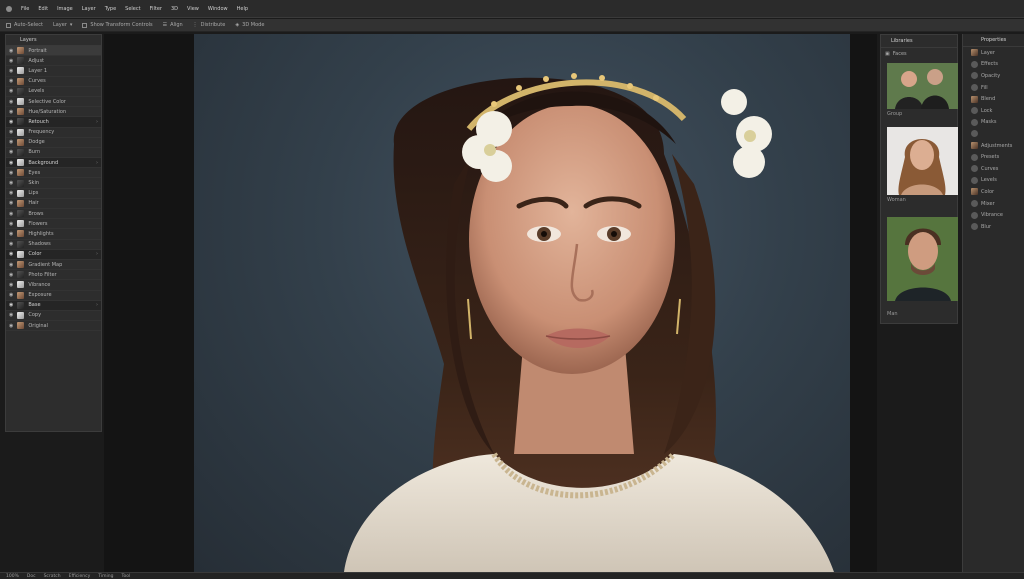 This screenshot has height=579, width=1024. What do you see at coordinates (173, 25) in the screenshot?
I see `align-option: ☰ Align` at bounding box center [173, 25].